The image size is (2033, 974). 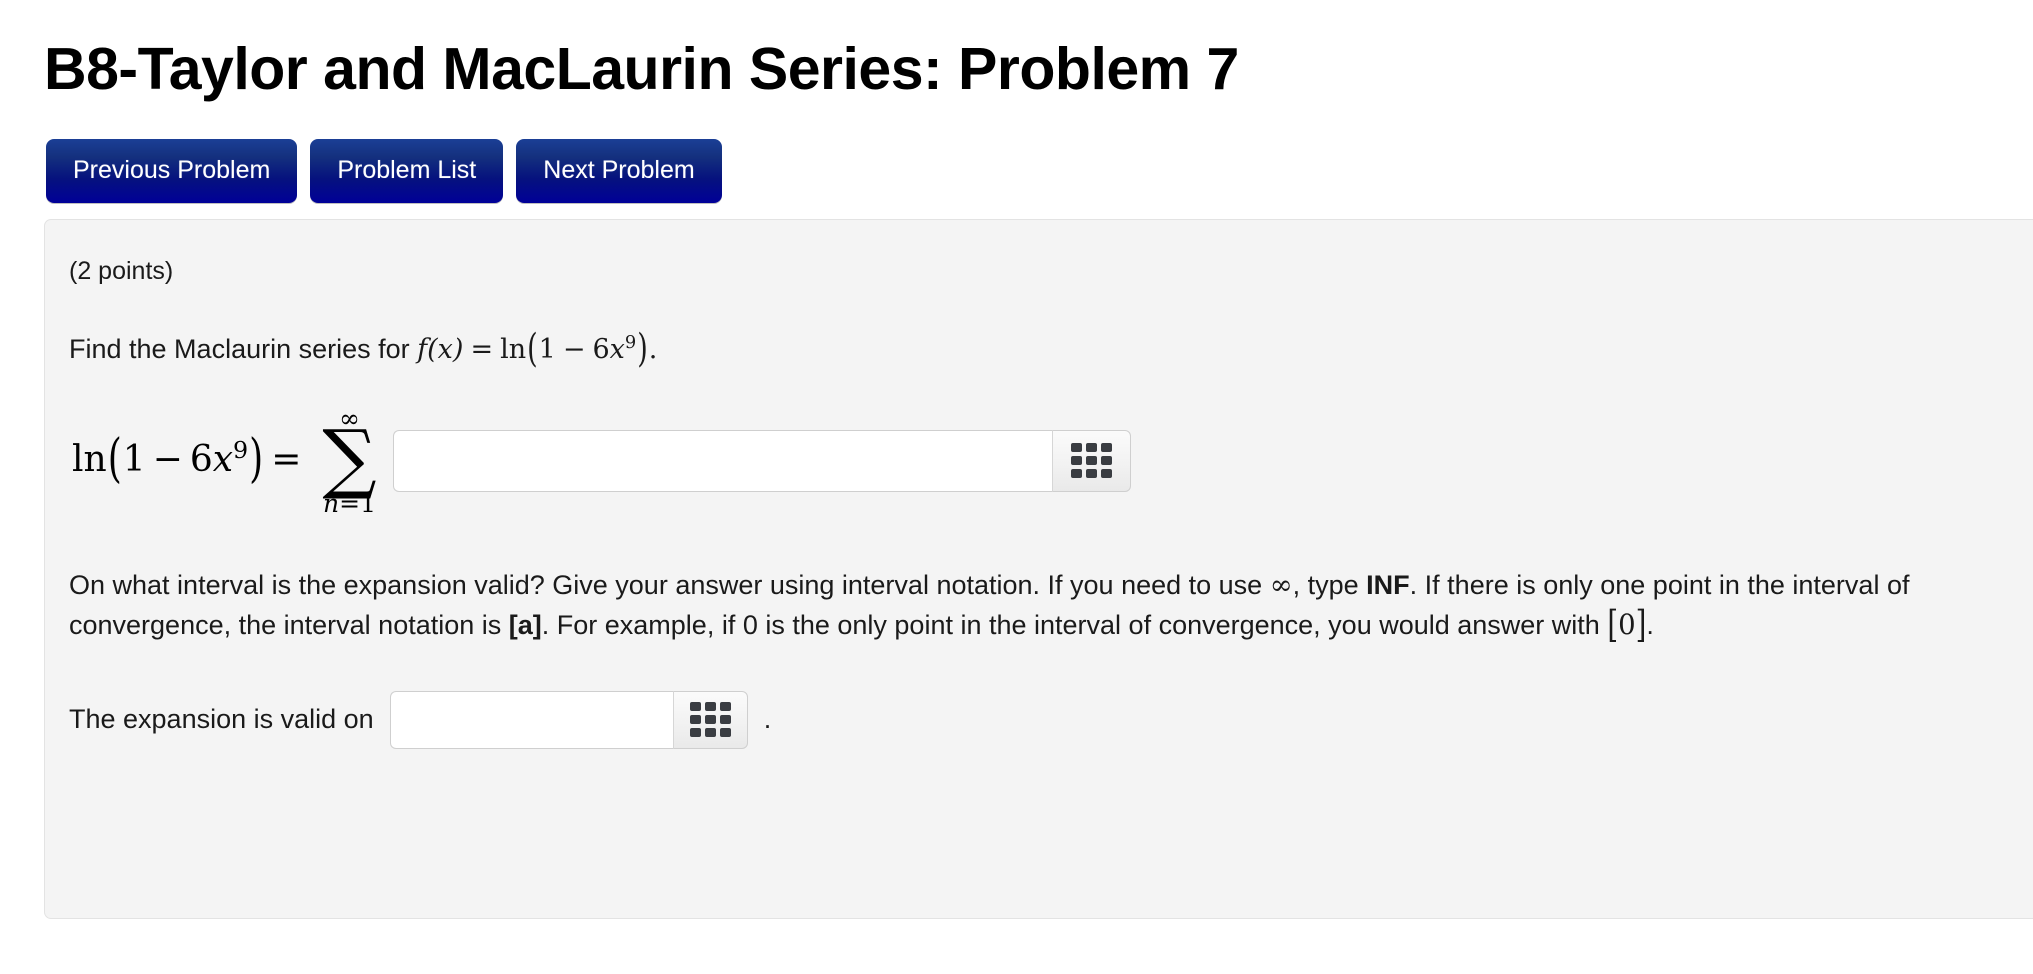 I want to click on close-paren: ), so click(x=642, y=349).